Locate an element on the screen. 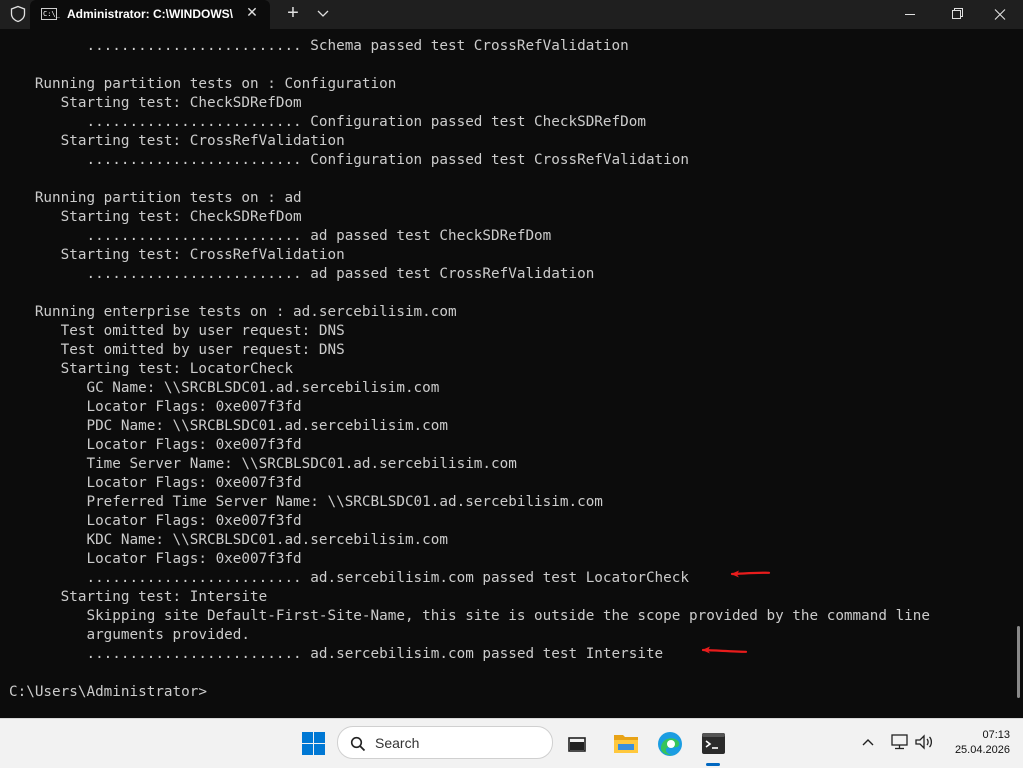 Image resolution: width=1023 pixels, height=768 pixels. active-app-indicator is located at coordinates (713, 764).